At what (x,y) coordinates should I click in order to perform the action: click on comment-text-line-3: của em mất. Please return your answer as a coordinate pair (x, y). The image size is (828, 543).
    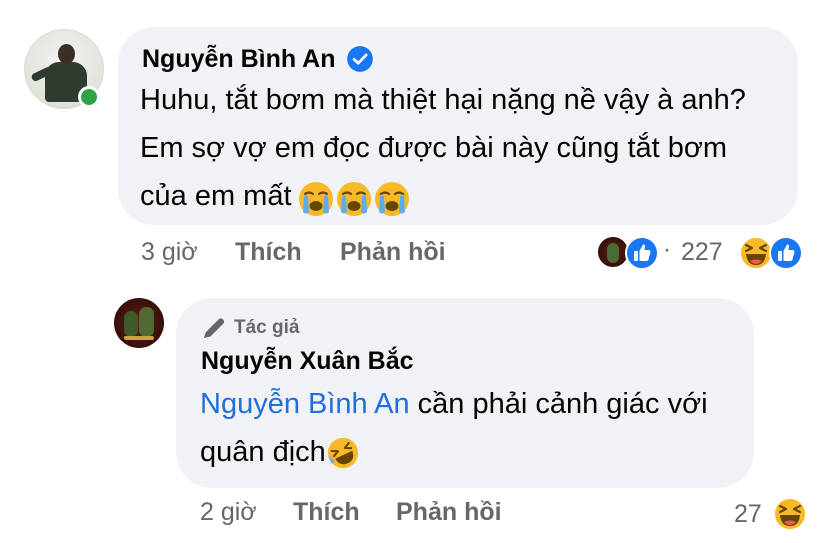
    Looking at the image, I should click on (443, 196).